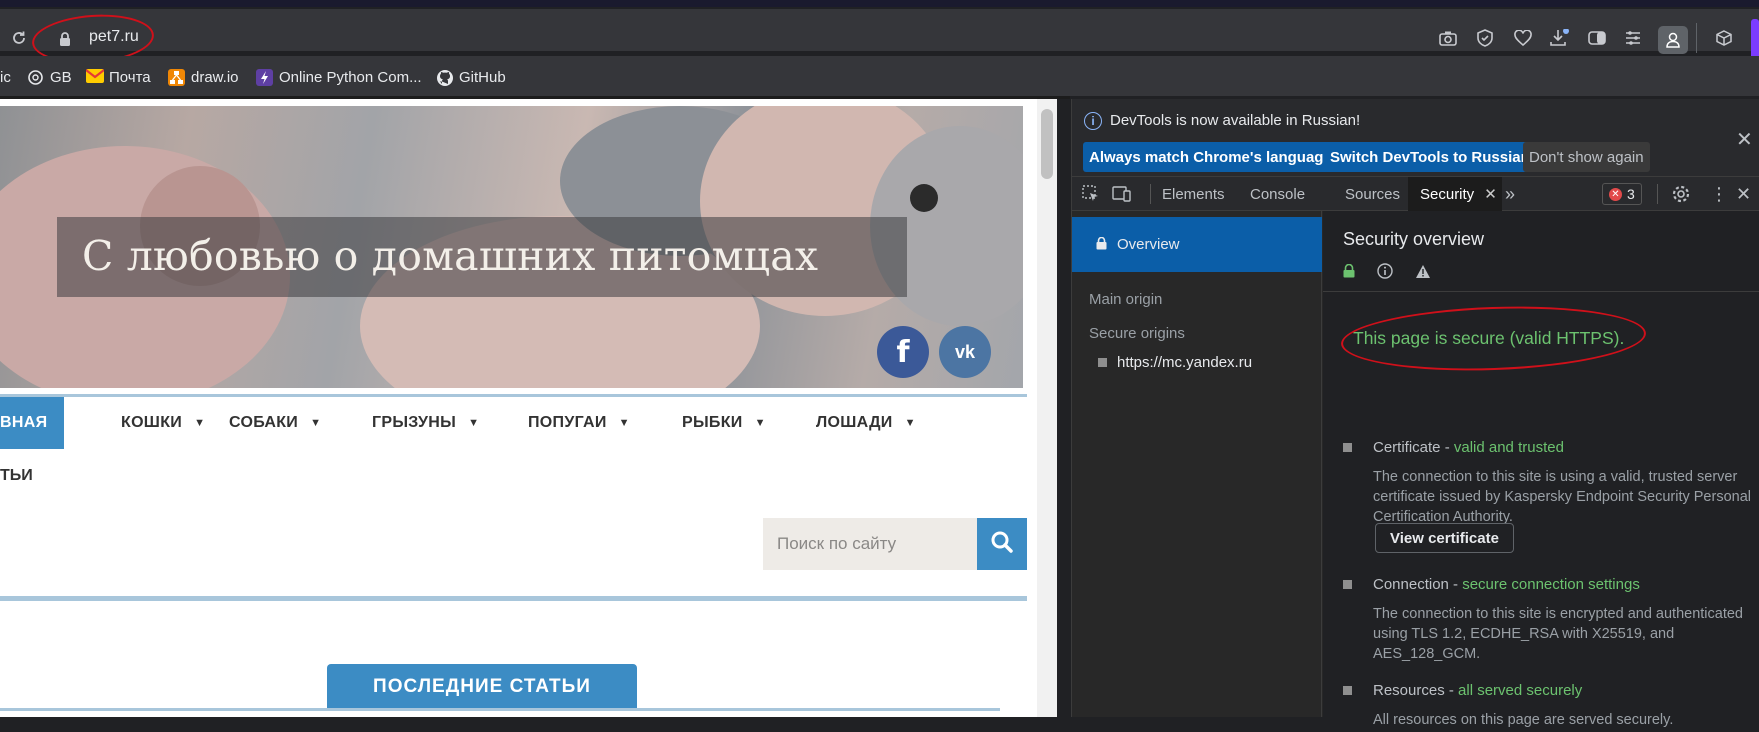  I want to click on origin-bullet-icon, so click(1102, 362).